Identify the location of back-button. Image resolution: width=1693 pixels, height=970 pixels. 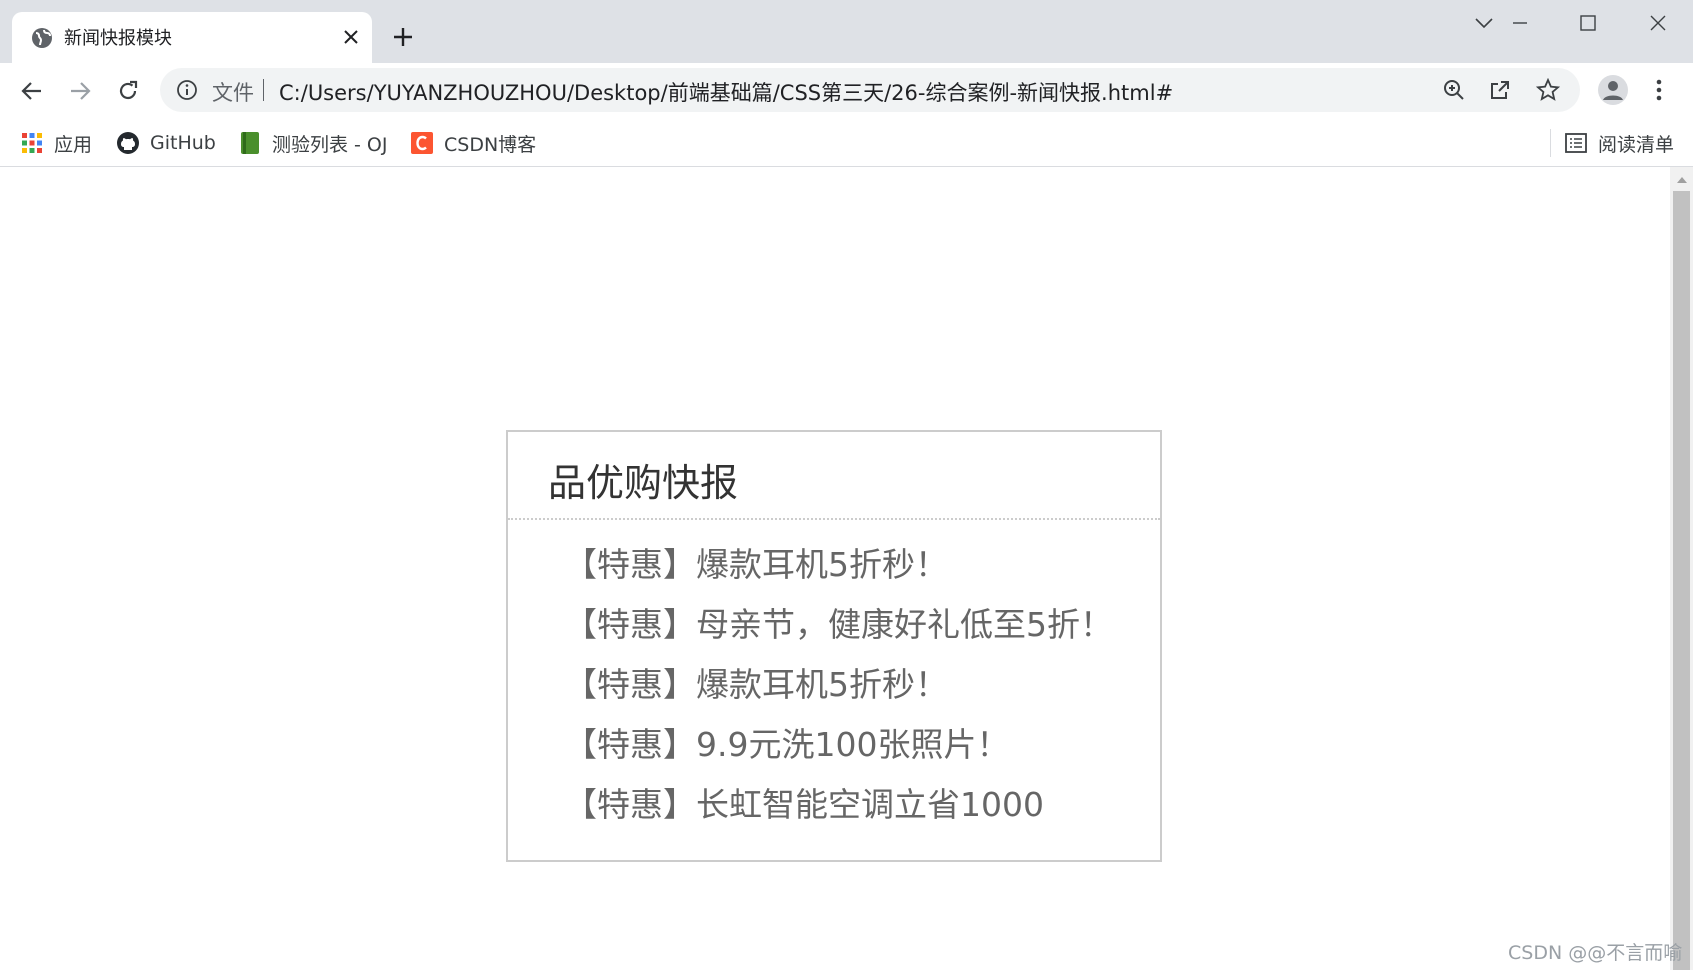
(32, 91).